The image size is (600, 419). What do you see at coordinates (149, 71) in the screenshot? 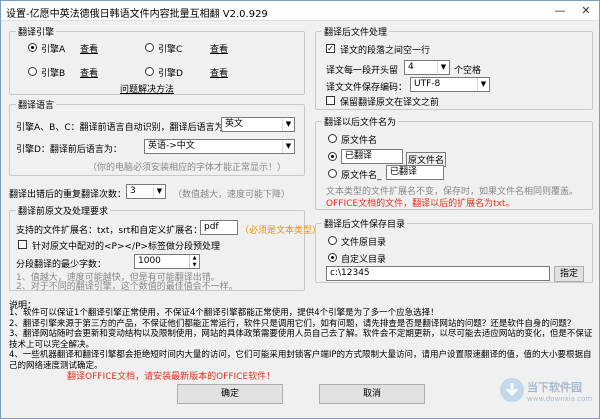
I see `engine-d-radio` at bounding box center [149, 71].